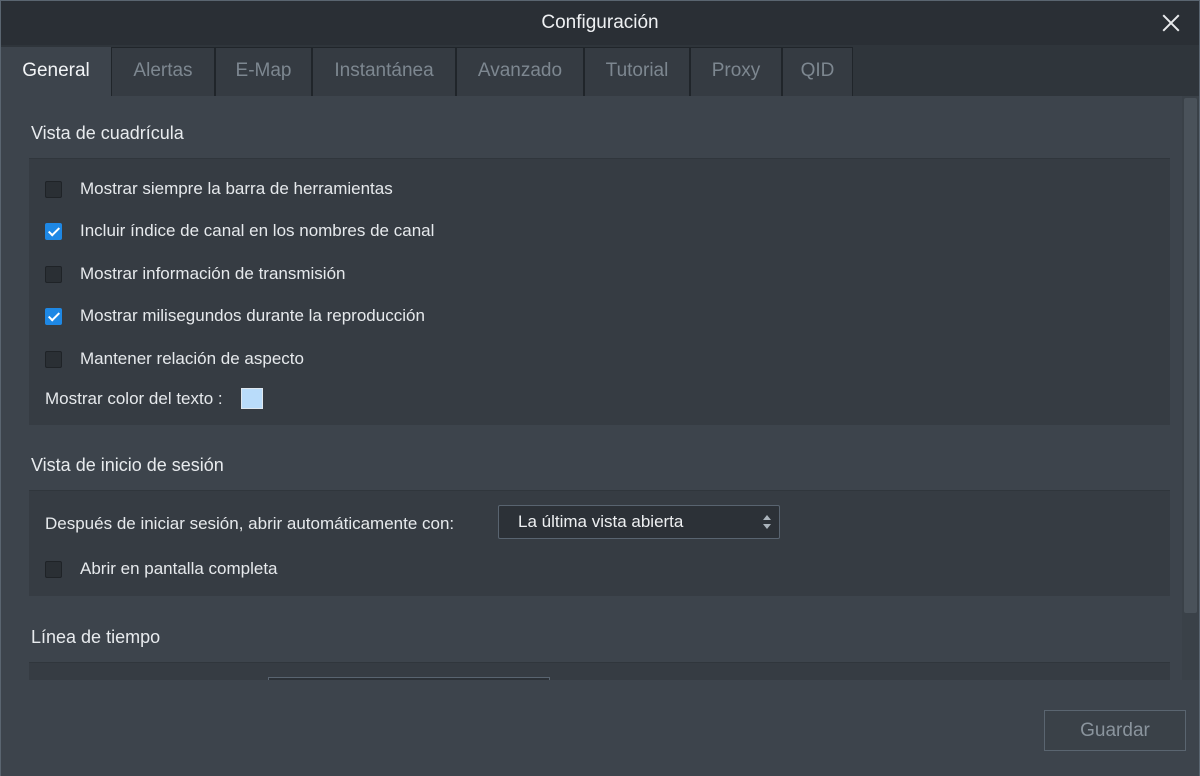 The width and height of the screenshot is (1200, 776). I want to click on auto-open-value: La última vista abierta, so click(601, 521).